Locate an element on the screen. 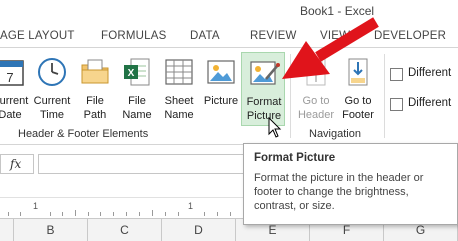  go-to-header-icon is located at coordinates (316, 72).